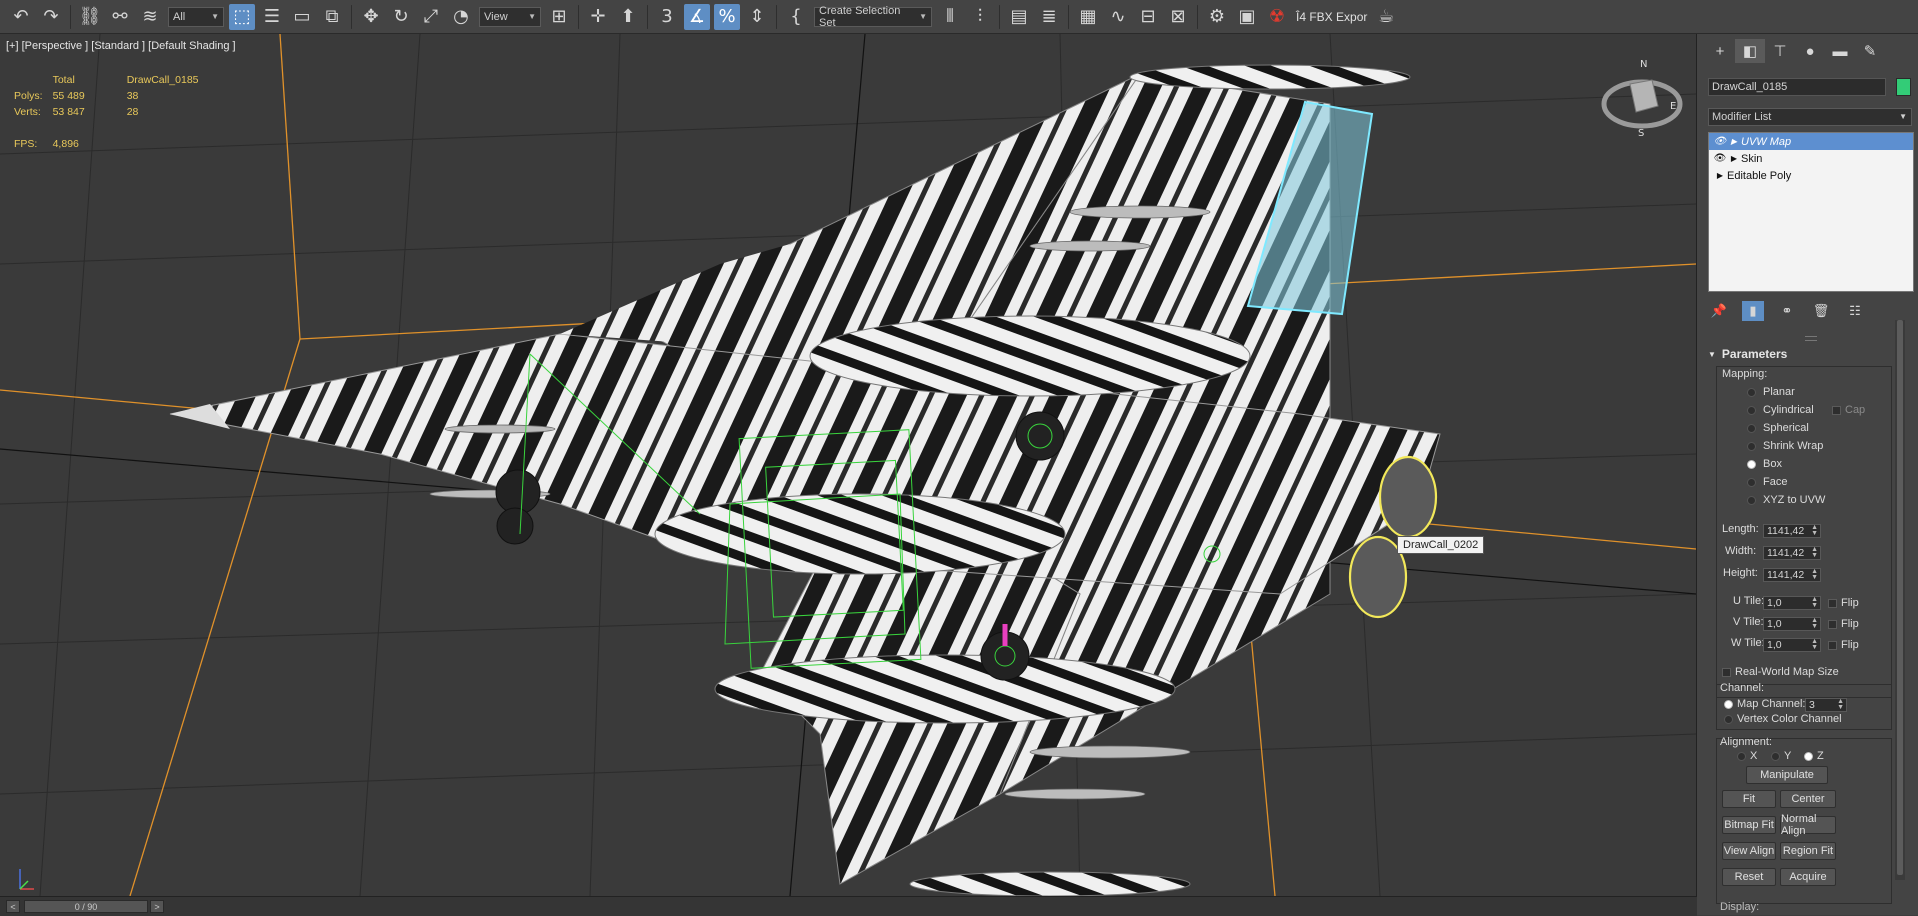  I want to click on tab-motion-icon: ●, so click(1810, 51).